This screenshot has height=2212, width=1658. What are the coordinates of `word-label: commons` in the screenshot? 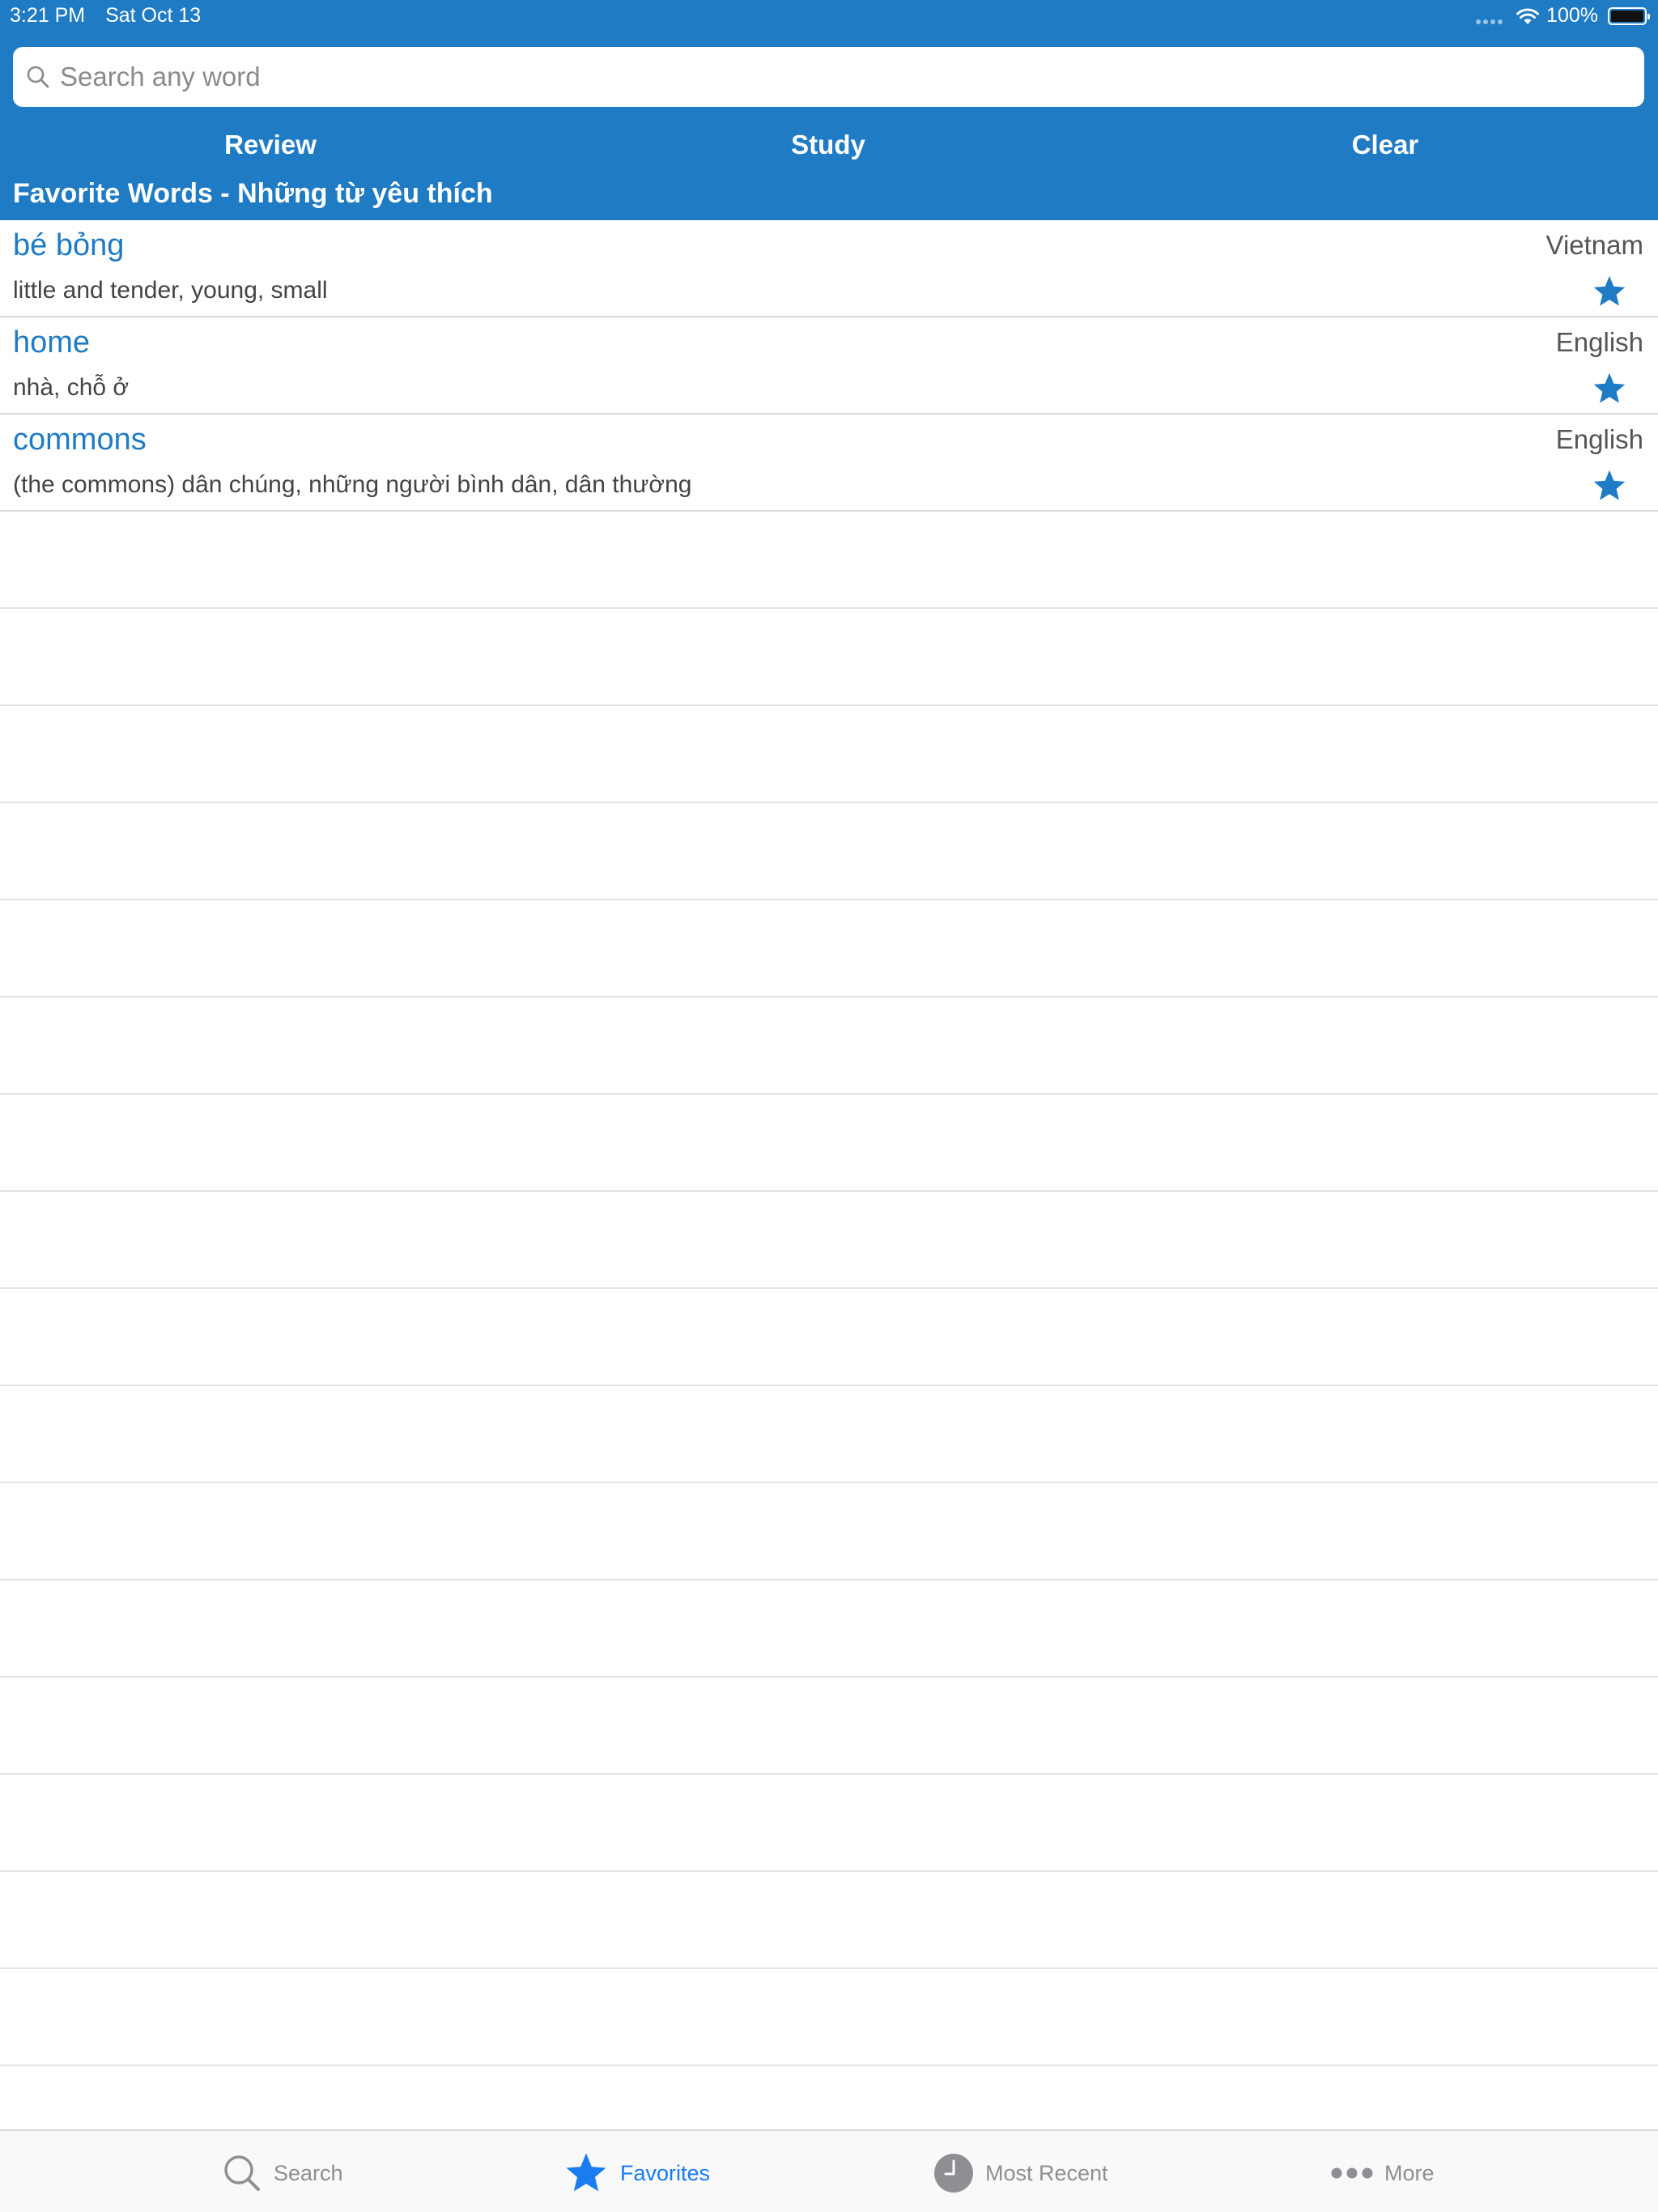 It's located at (80, 440).